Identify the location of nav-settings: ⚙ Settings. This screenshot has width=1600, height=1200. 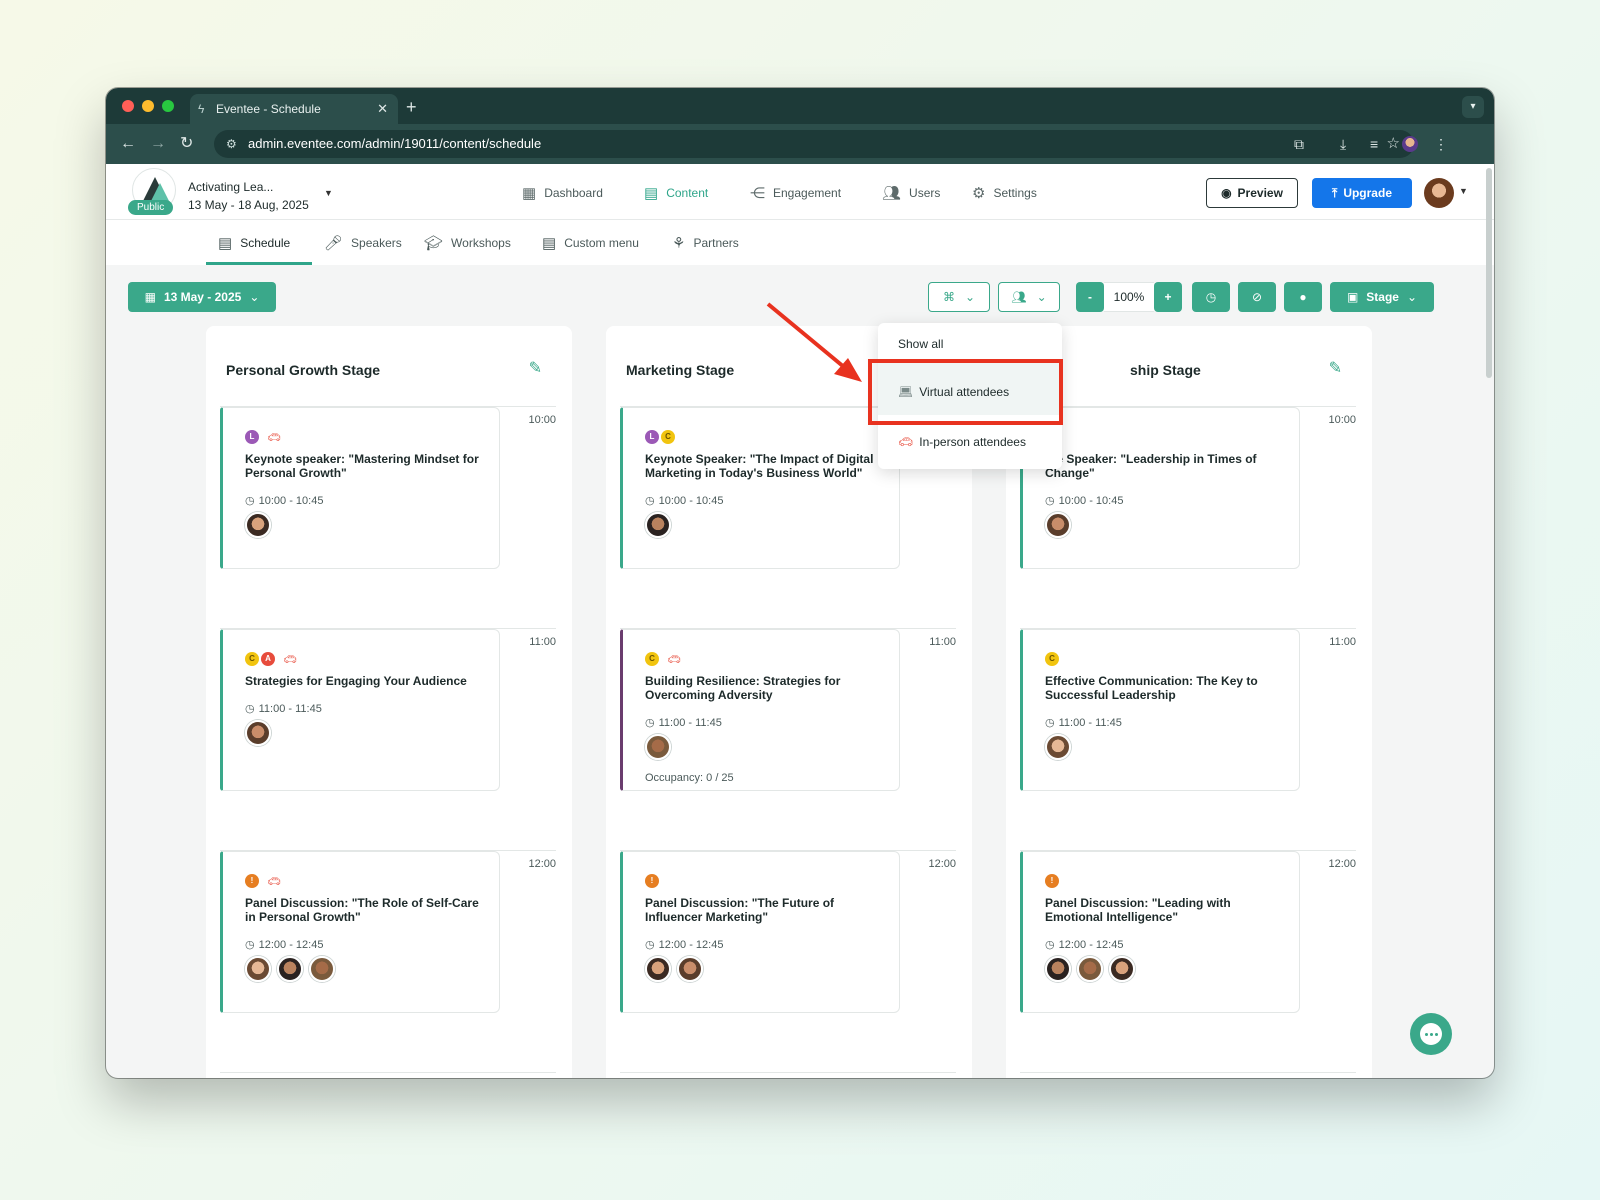
(1004, 193).